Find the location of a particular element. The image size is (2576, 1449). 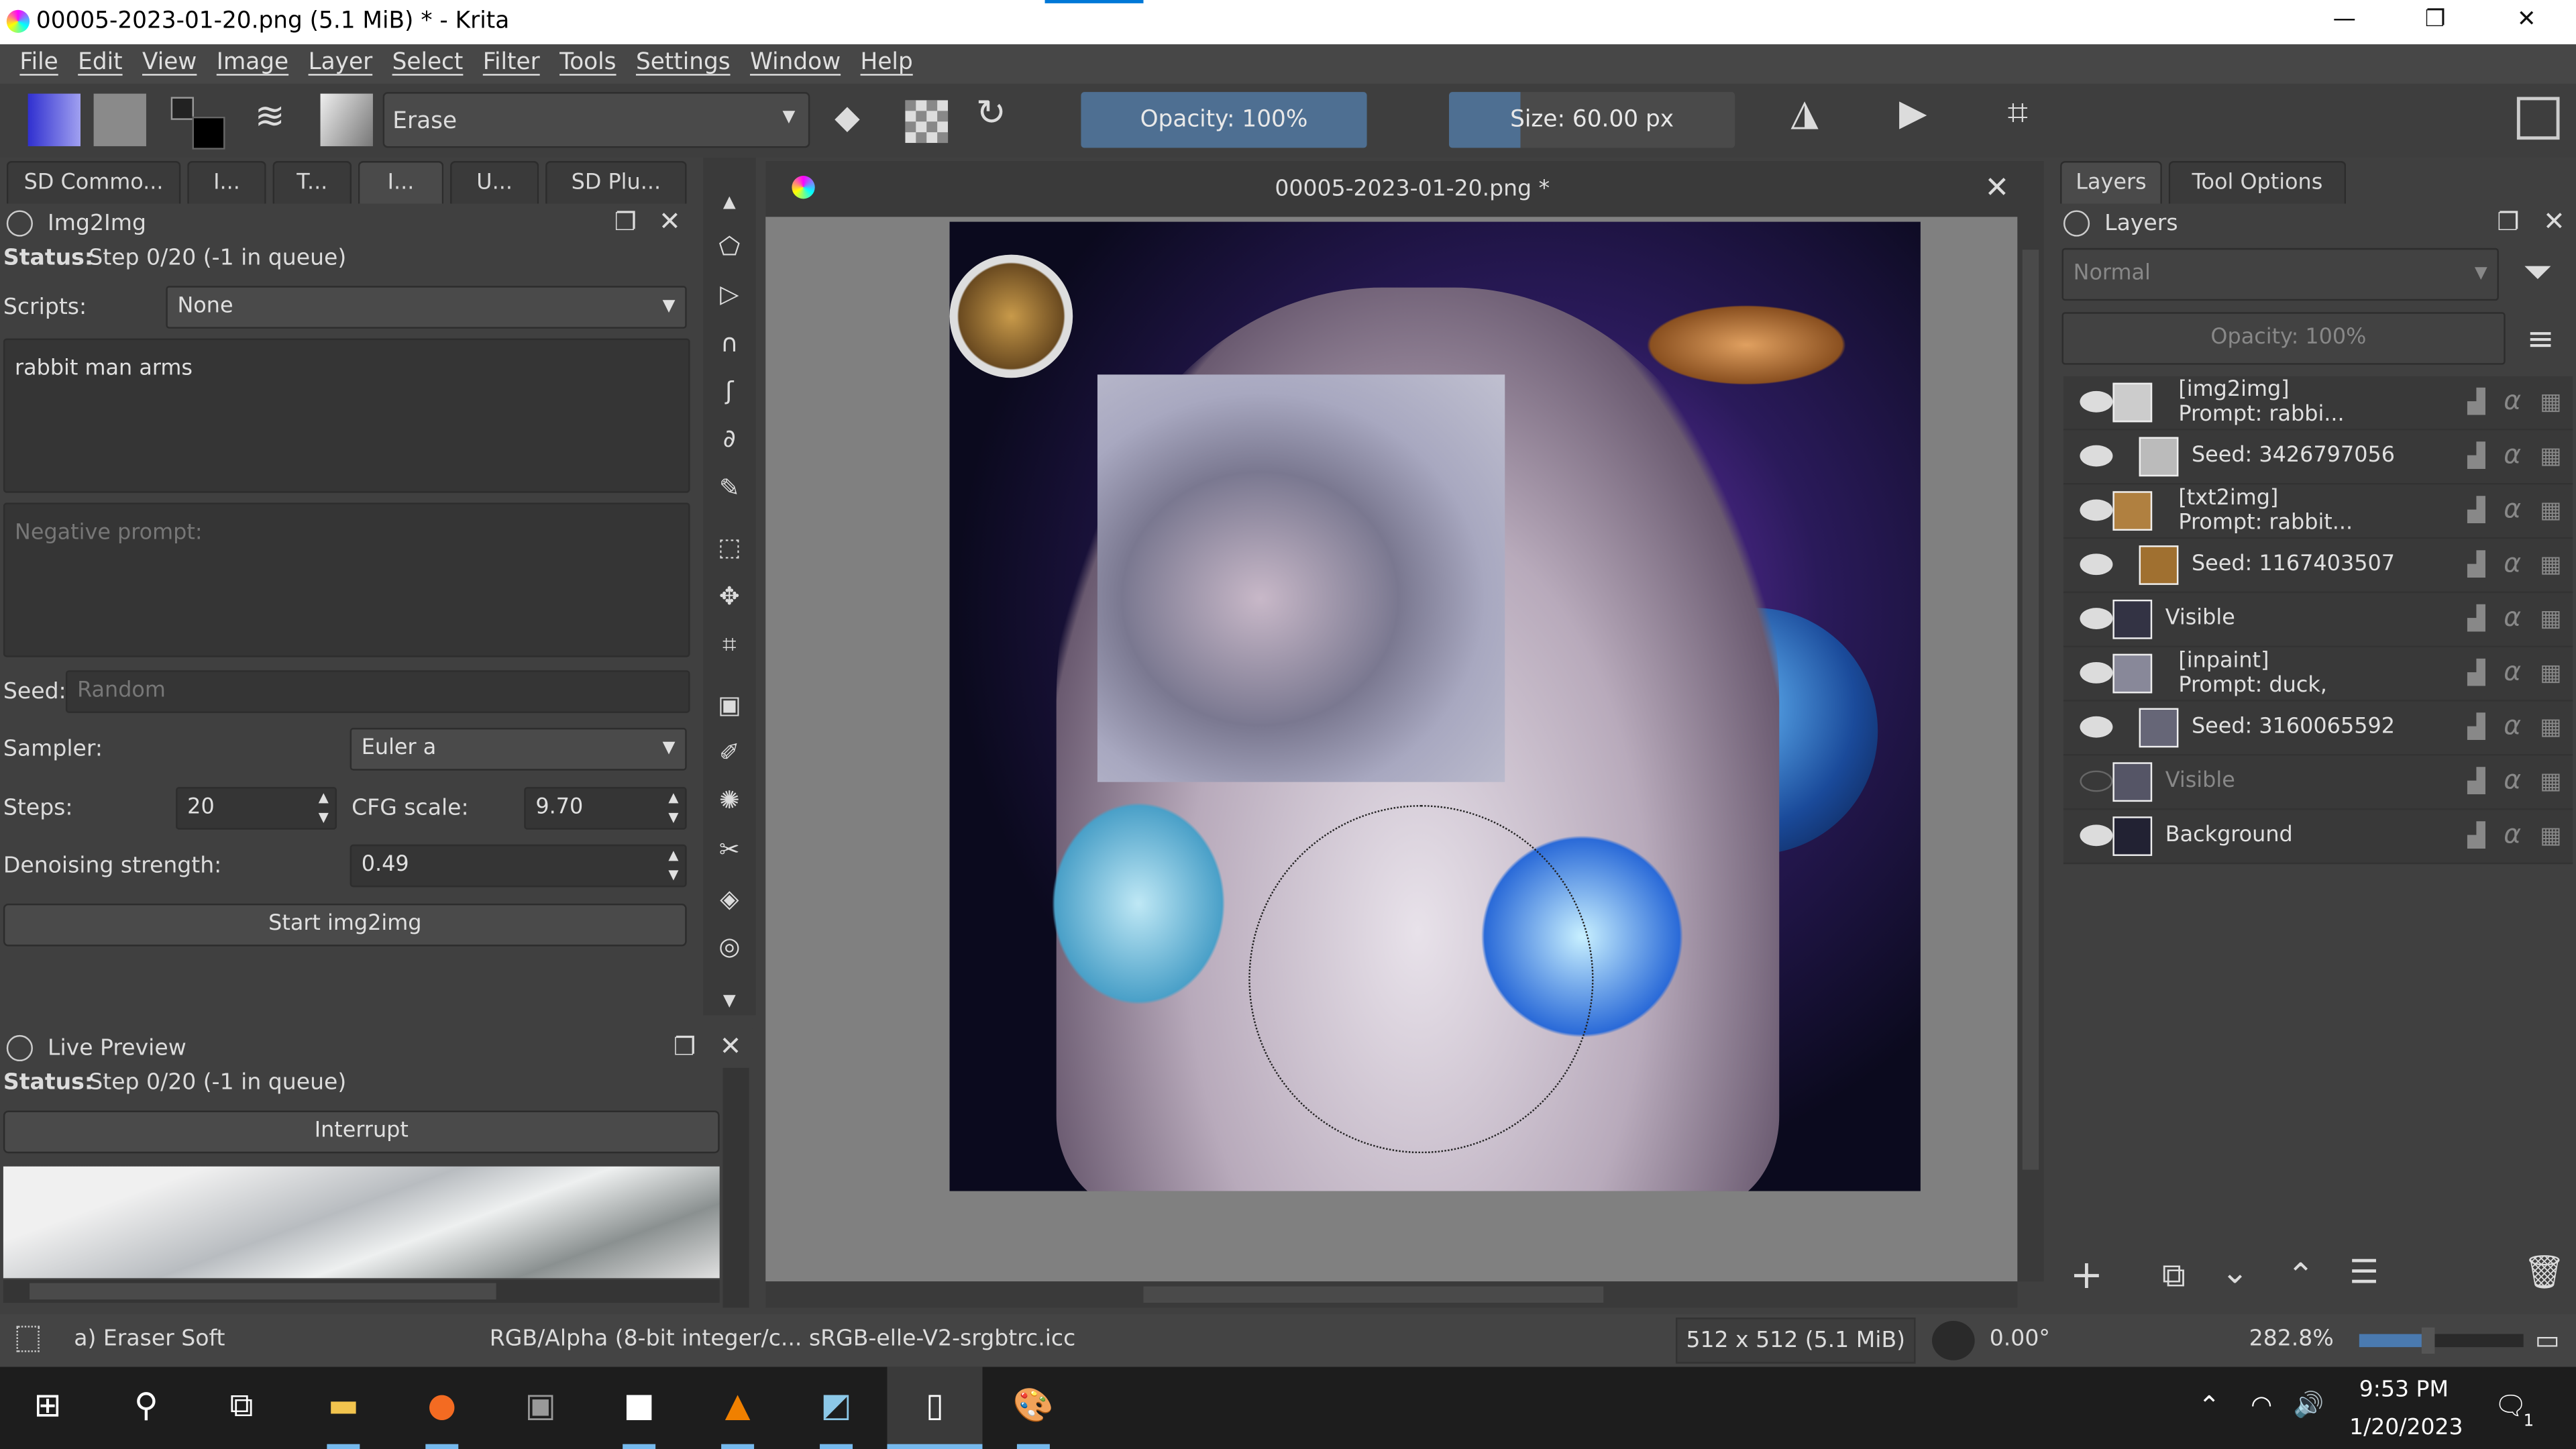

clock-time: 9:53 PM is located at coordinates (2404, 1390).